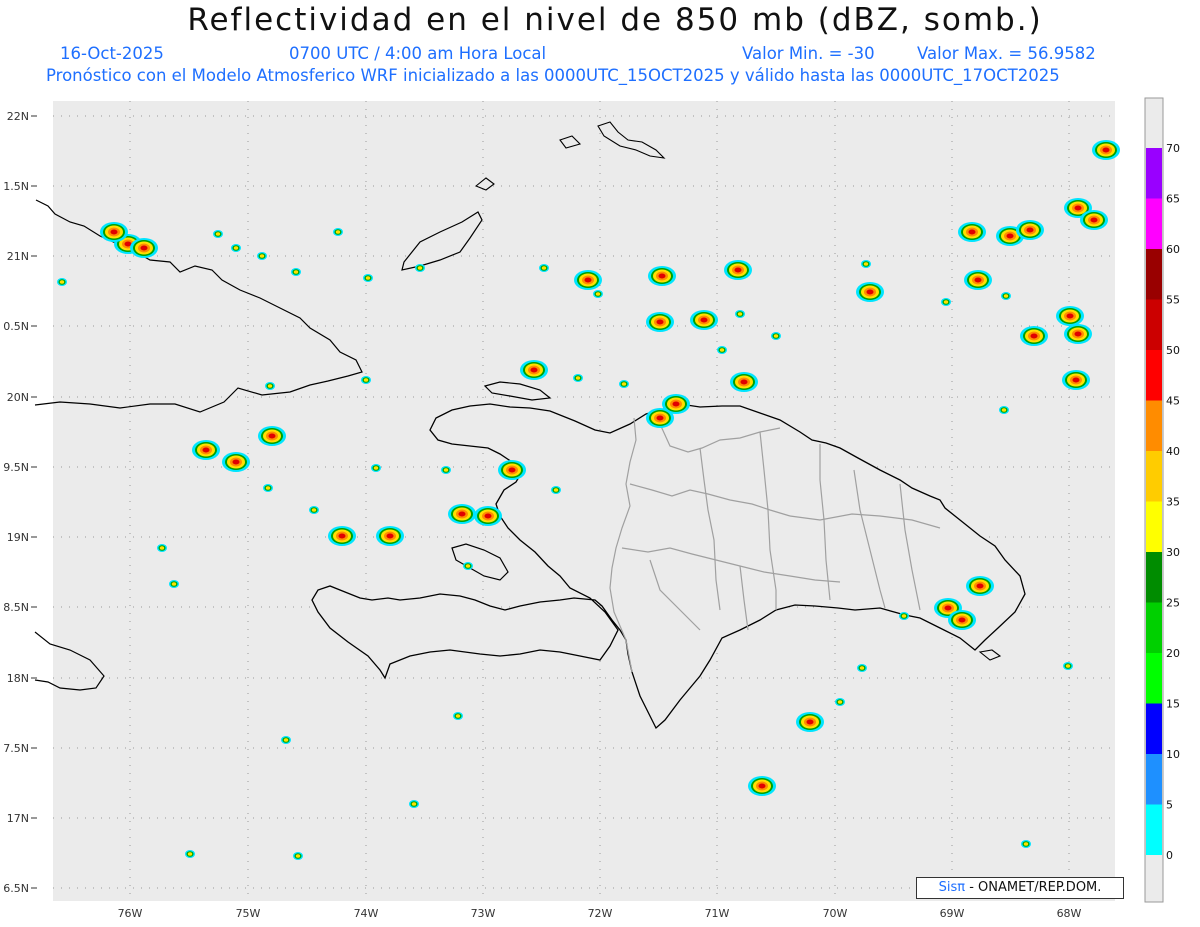 The width and height of the screenshot is (1200, 927). What do you see at coordinates (952, 913) in the screenshot?
I see `lon-label: 69W` at bounding box center [952, 913].